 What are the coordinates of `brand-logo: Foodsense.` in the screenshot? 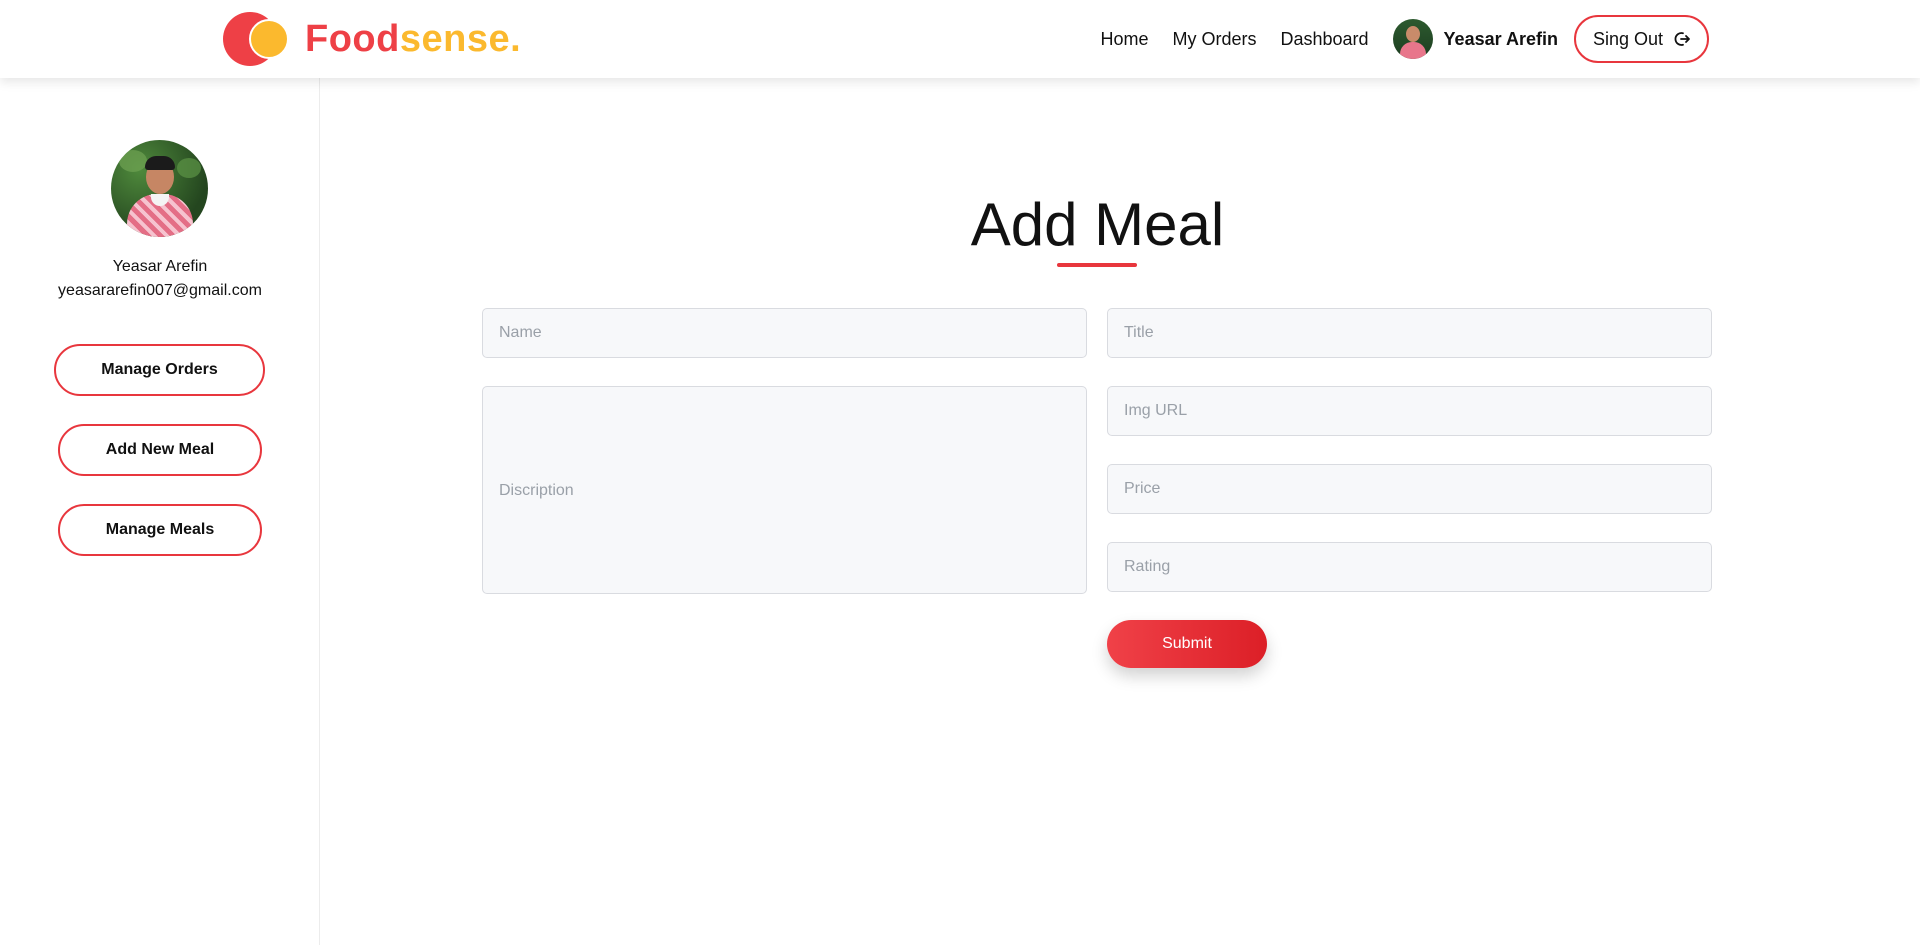 It's located at (372, 39).